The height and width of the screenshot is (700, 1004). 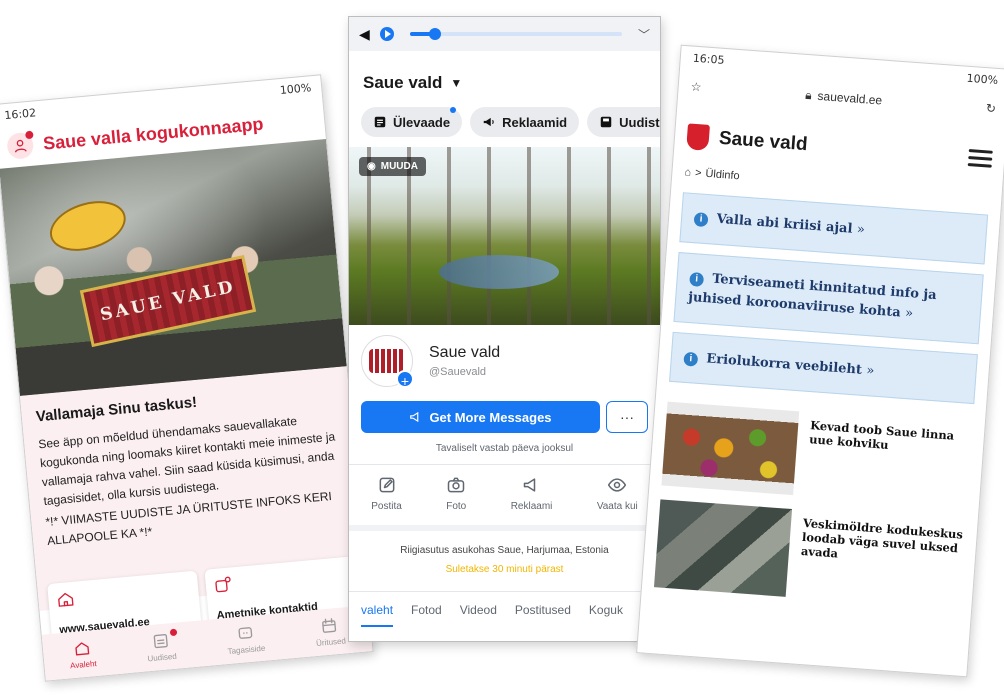 I want to click on notification-dot, so click(x=29, y=135).